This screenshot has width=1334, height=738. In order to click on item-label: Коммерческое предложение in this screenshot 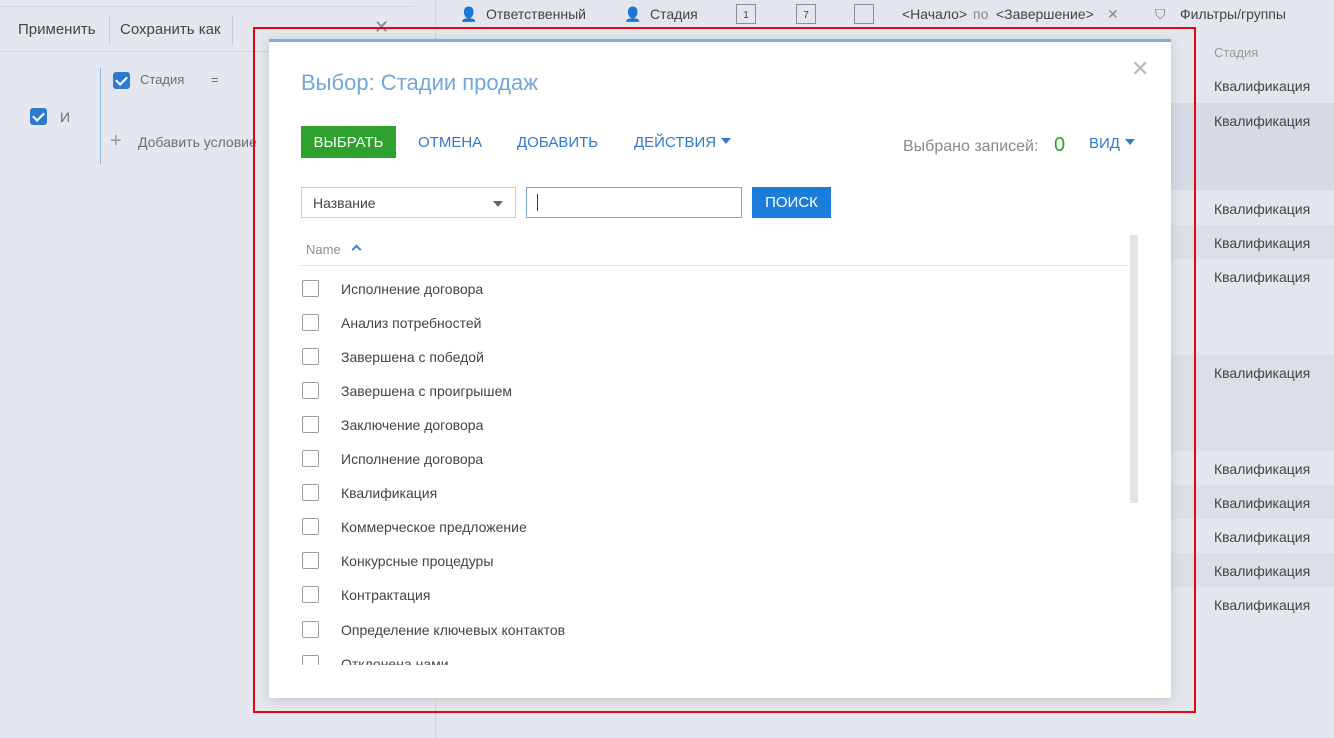, I will do `click(434, 527)`.